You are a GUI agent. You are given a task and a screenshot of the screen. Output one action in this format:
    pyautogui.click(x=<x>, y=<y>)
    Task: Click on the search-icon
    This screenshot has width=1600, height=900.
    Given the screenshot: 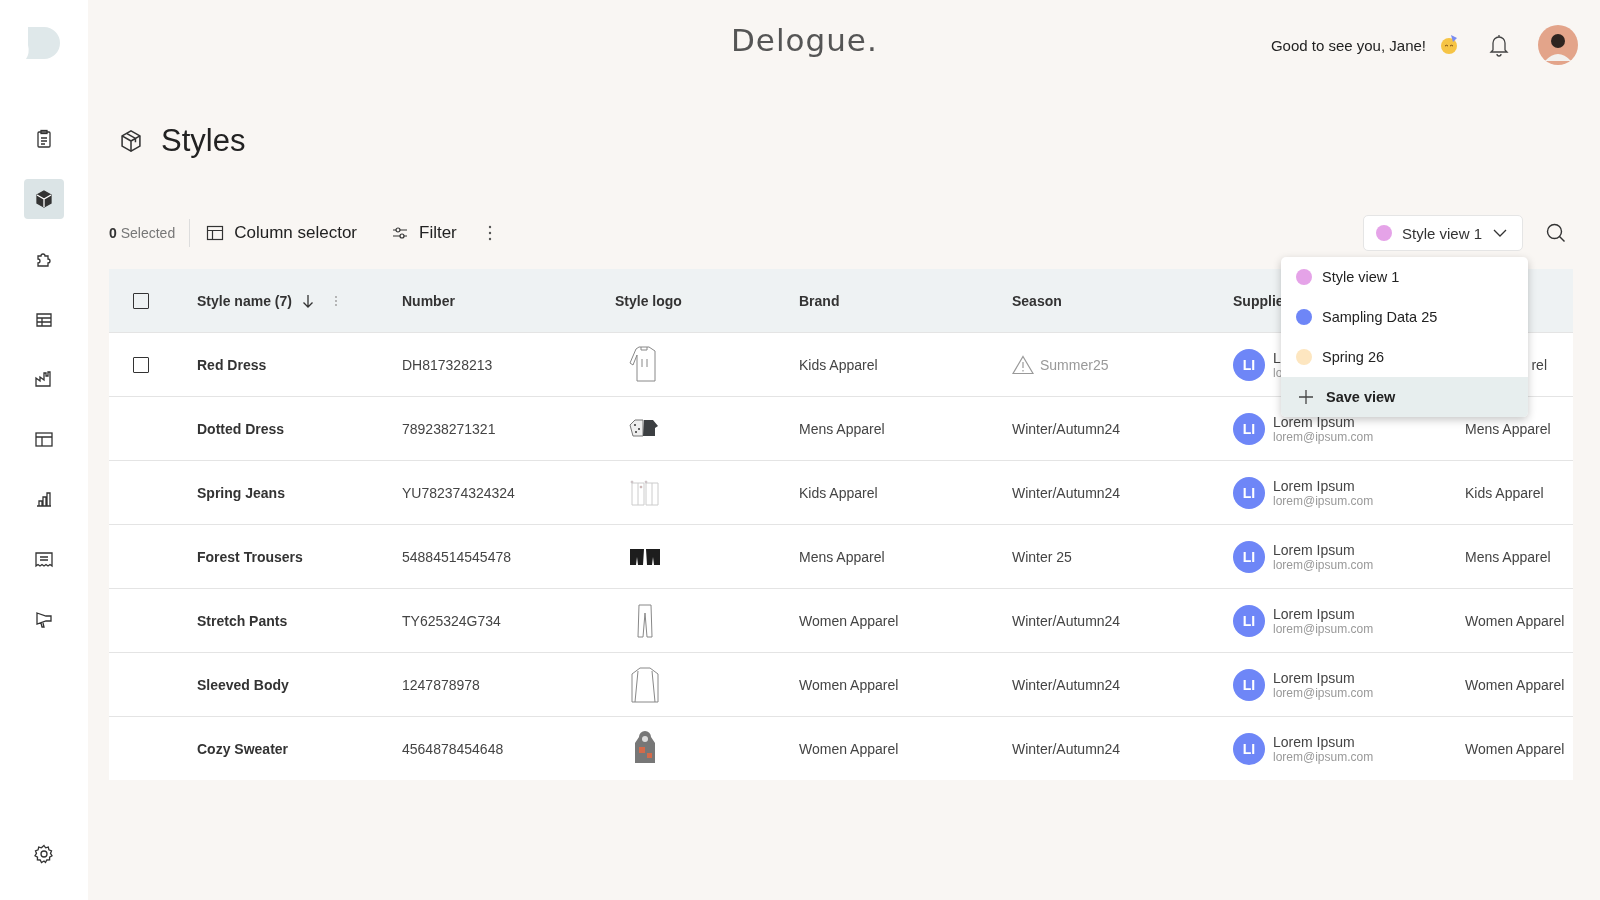 What is the action you would take?
    pyautogui.click(x=1556, y=233)
    